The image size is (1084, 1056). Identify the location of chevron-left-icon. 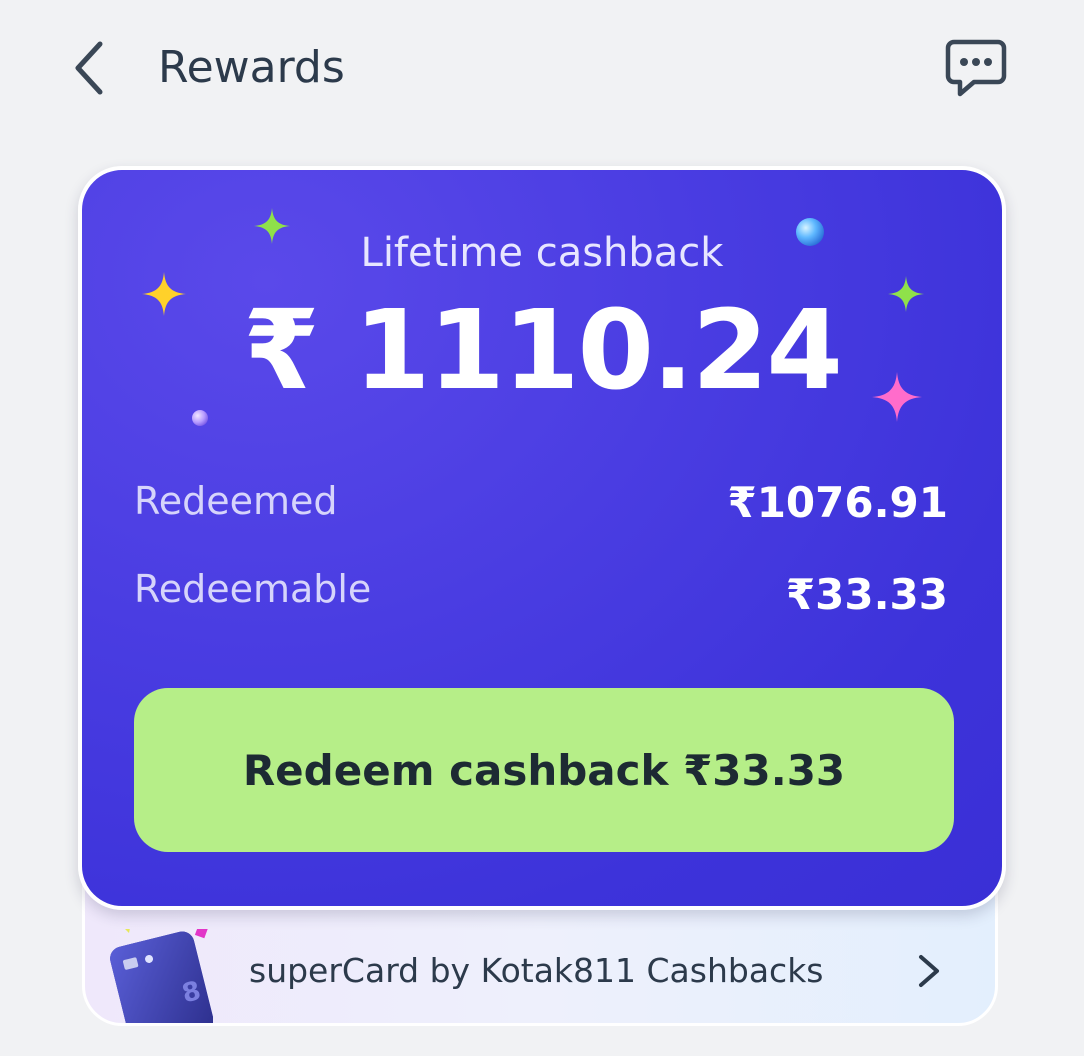
(89, 68).